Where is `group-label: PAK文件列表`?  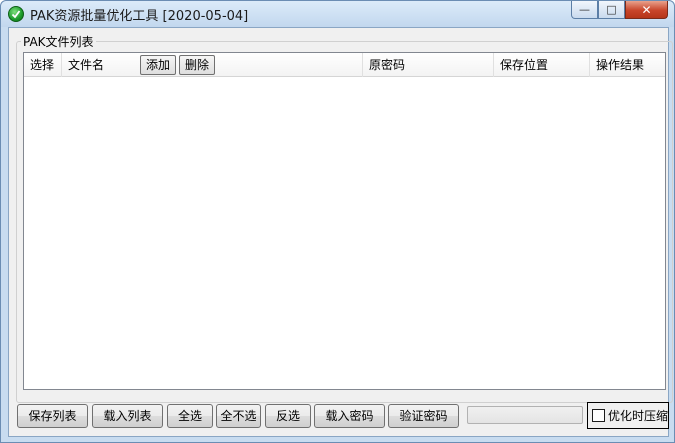
group-label: PAK文件列表 is located at coordinates (58, 41).